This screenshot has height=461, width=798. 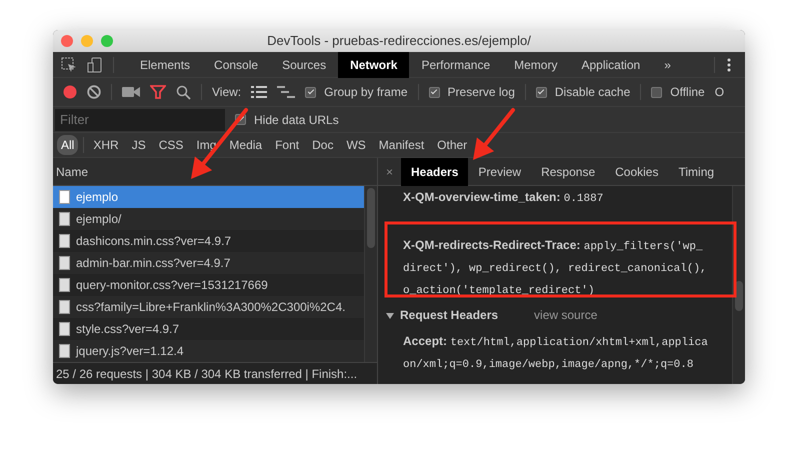 What do you see at coordinates (729, 65) in the screenshot?
I see `more-options-icon` at bounding box center [729, 65].